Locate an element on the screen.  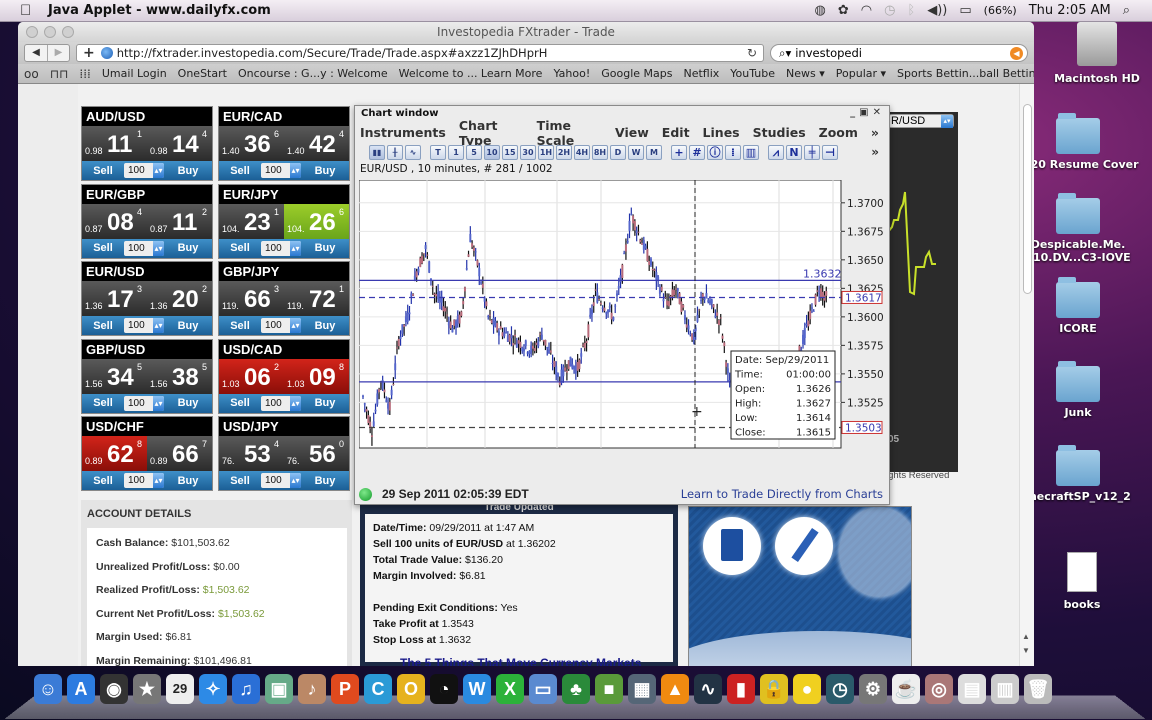
bookmark-item: Netflix is located at coordinates (701, 73).